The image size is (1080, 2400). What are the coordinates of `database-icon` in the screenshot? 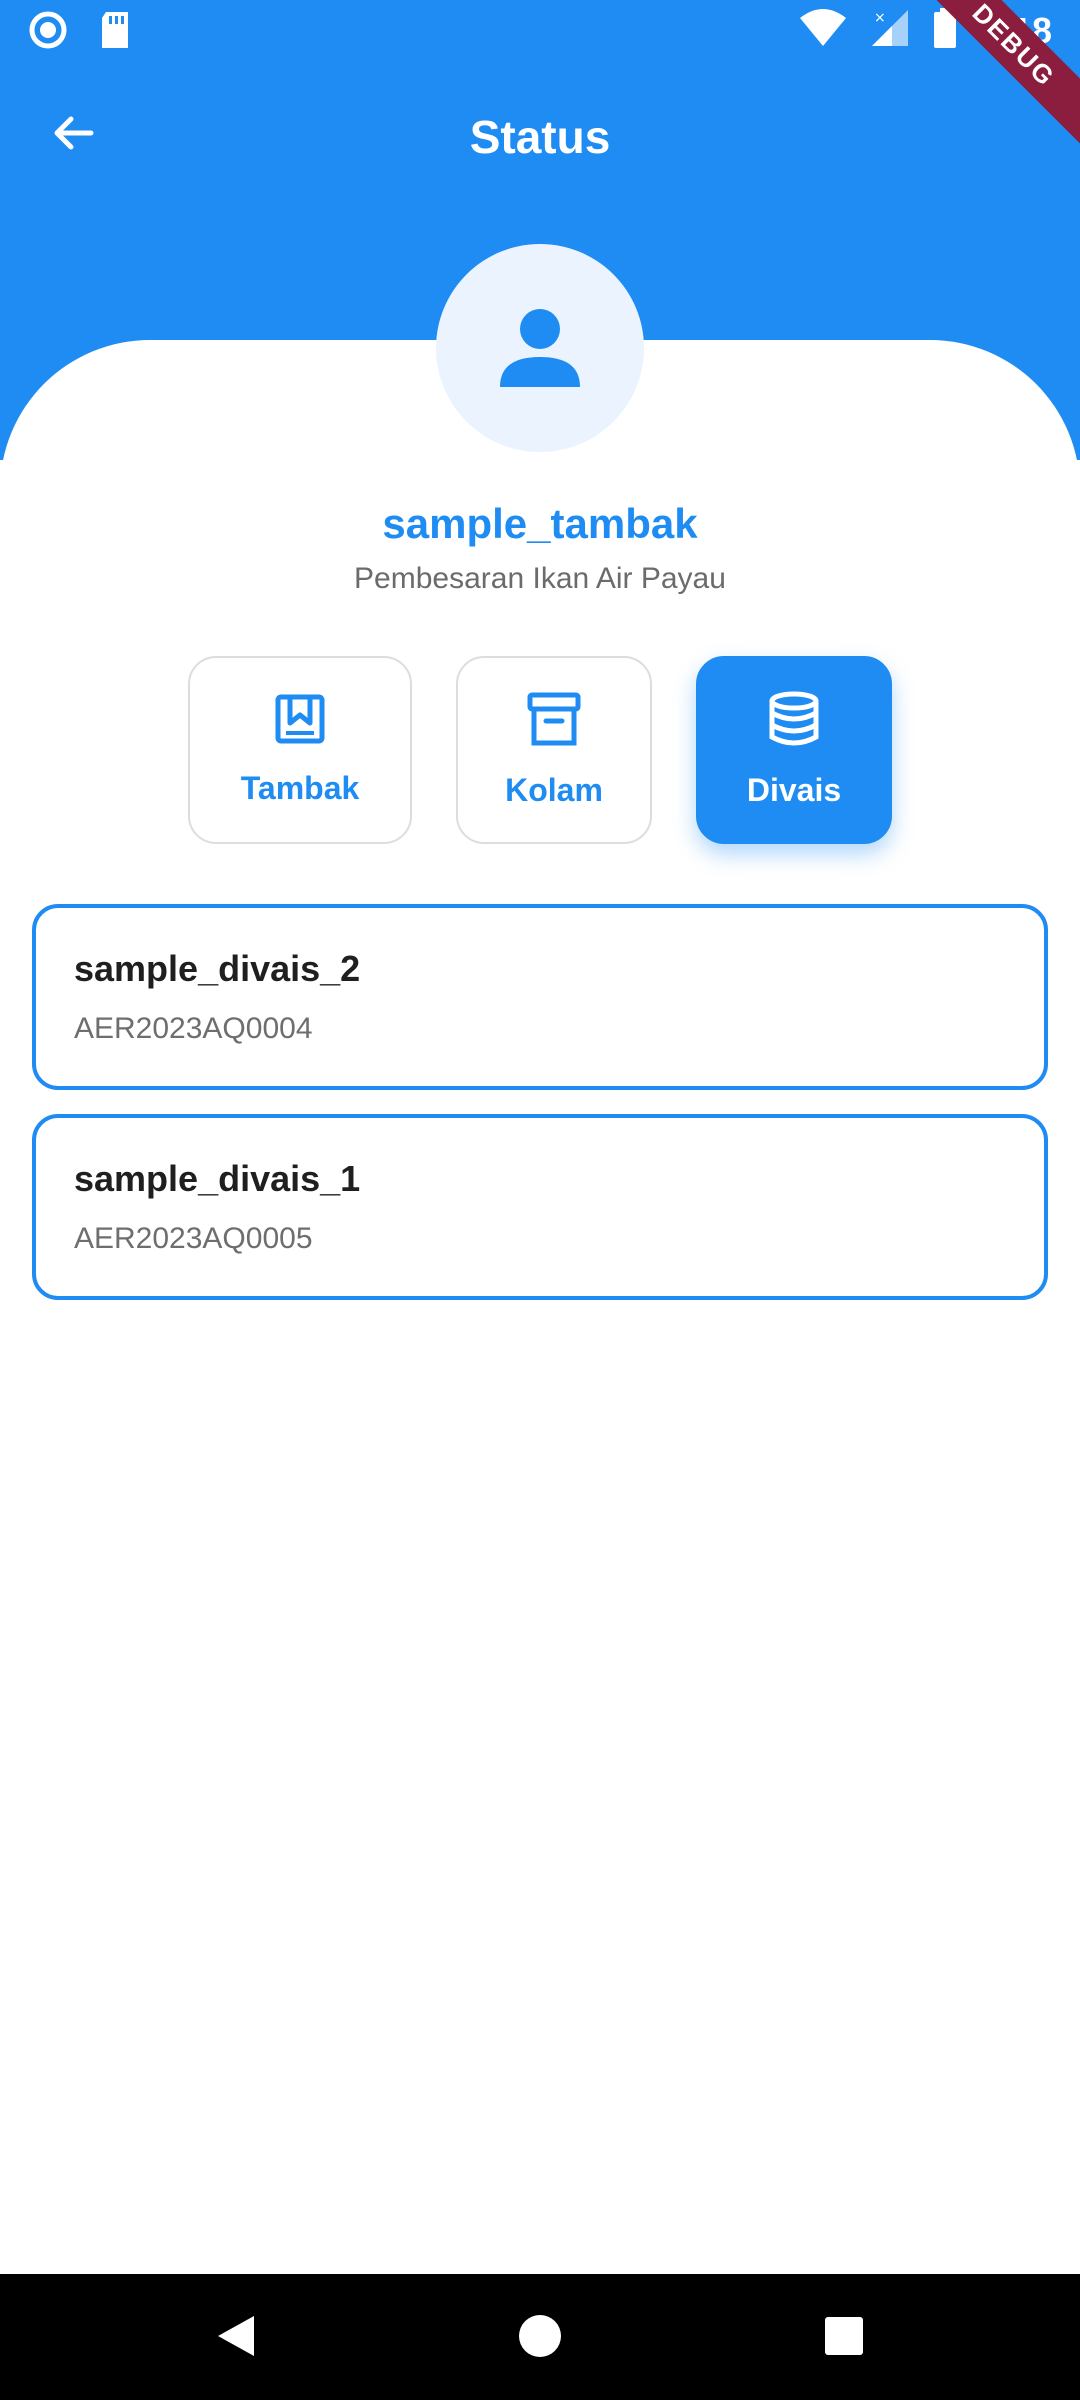 It's located at (794, 721).